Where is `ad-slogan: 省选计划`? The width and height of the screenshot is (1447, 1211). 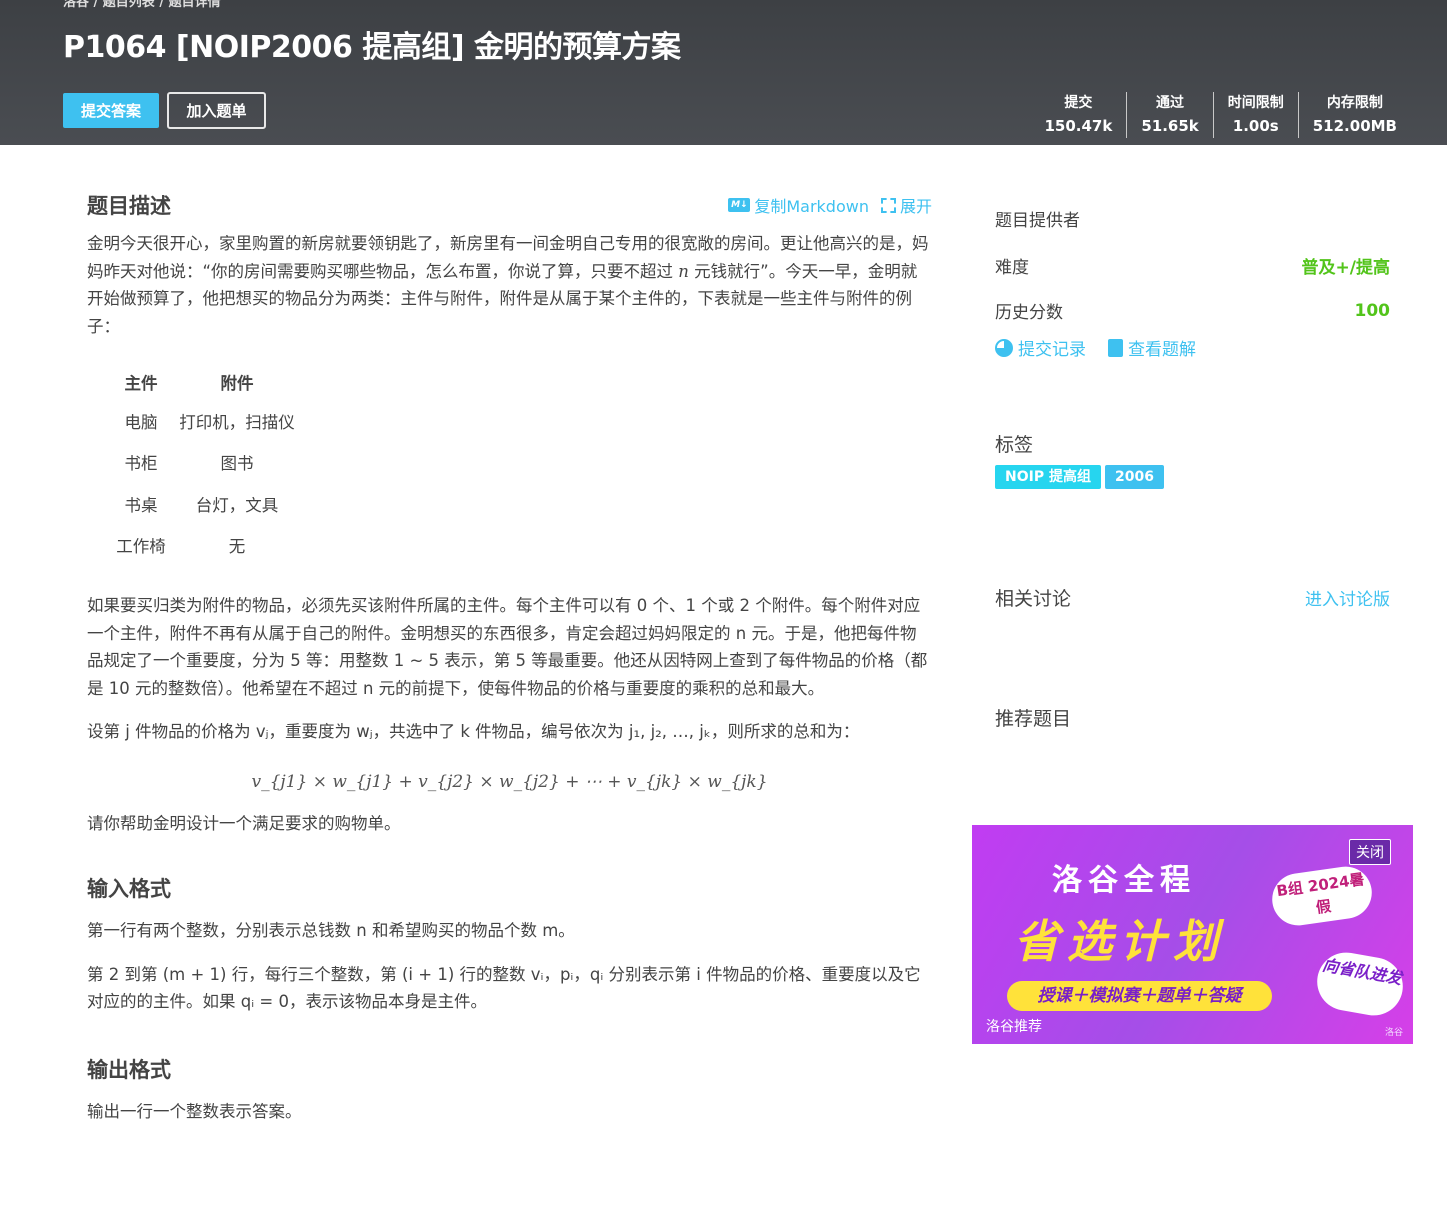
ad-slogan: 省选计划 is located at coordinates (1120, 941).